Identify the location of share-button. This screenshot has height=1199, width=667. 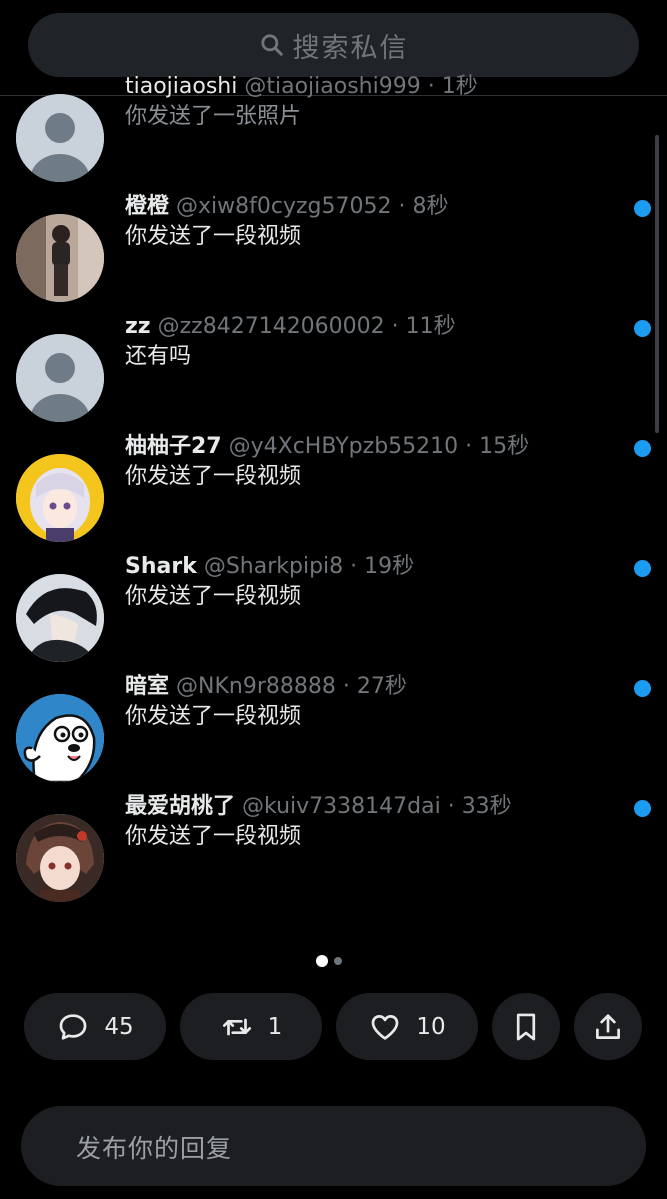
(608, 1026).